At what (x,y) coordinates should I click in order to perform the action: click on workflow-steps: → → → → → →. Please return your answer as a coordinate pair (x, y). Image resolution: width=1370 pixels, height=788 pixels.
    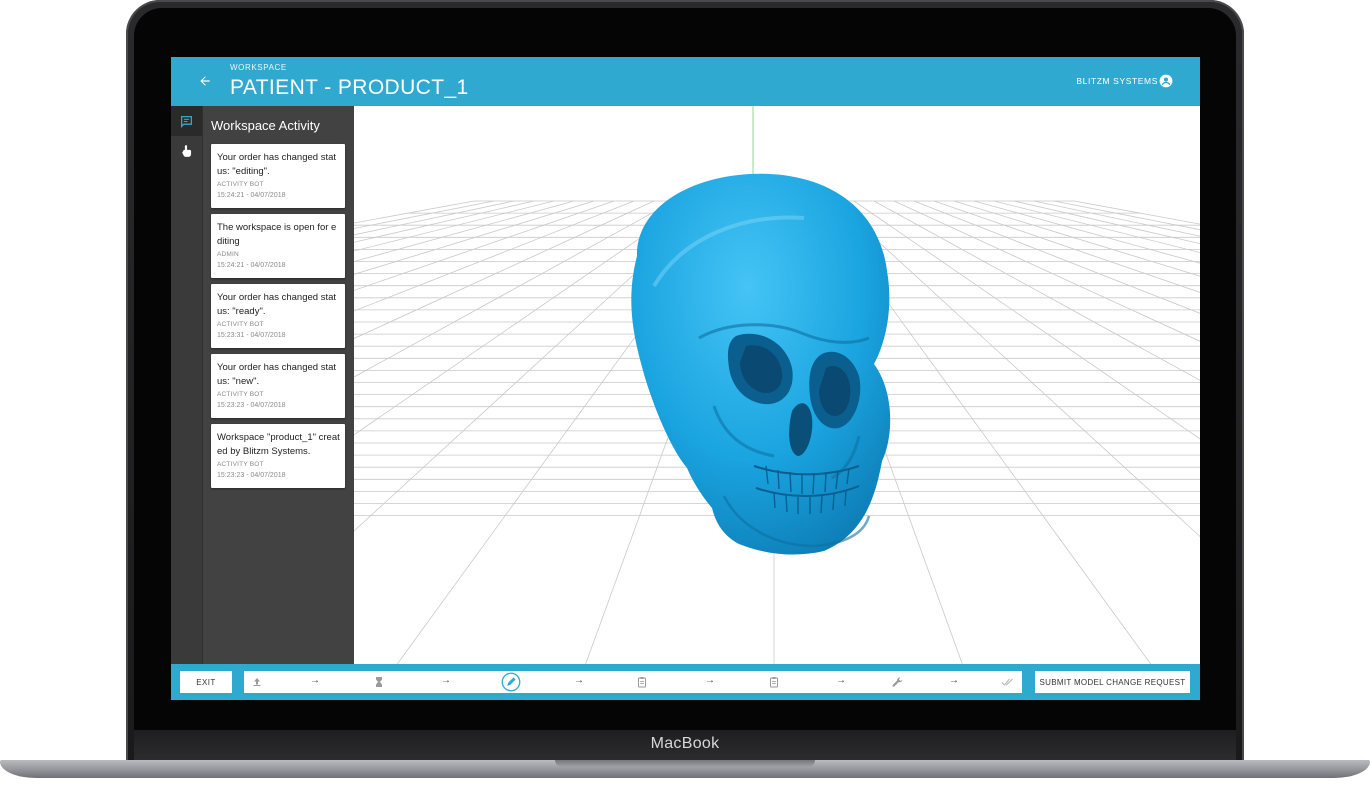
    Looking at the image, I should click on (633, 682).